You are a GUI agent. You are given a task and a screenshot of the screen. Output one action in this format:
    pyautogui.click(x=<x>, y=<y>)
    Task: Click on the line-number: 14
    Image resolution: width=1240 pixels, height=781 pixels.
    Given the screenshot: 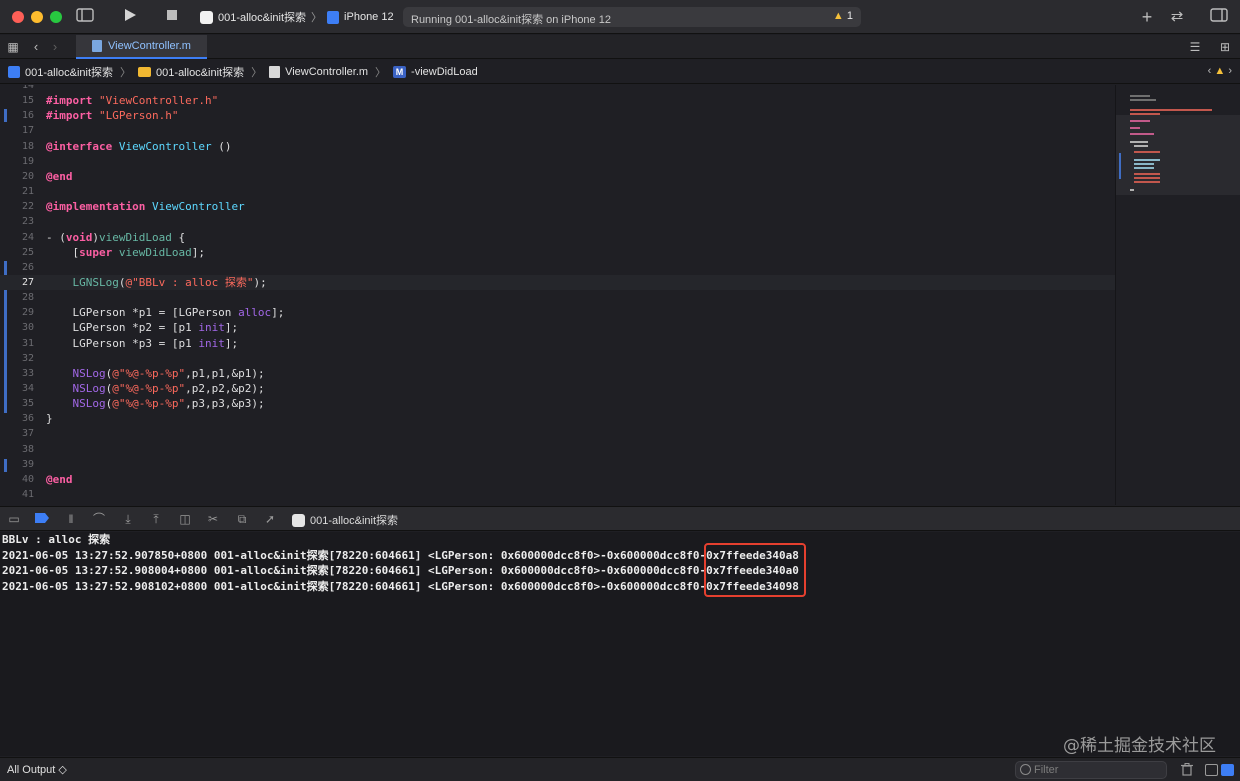 What is the action you would take?
    pyautogui.click(x=22, y=89)
    